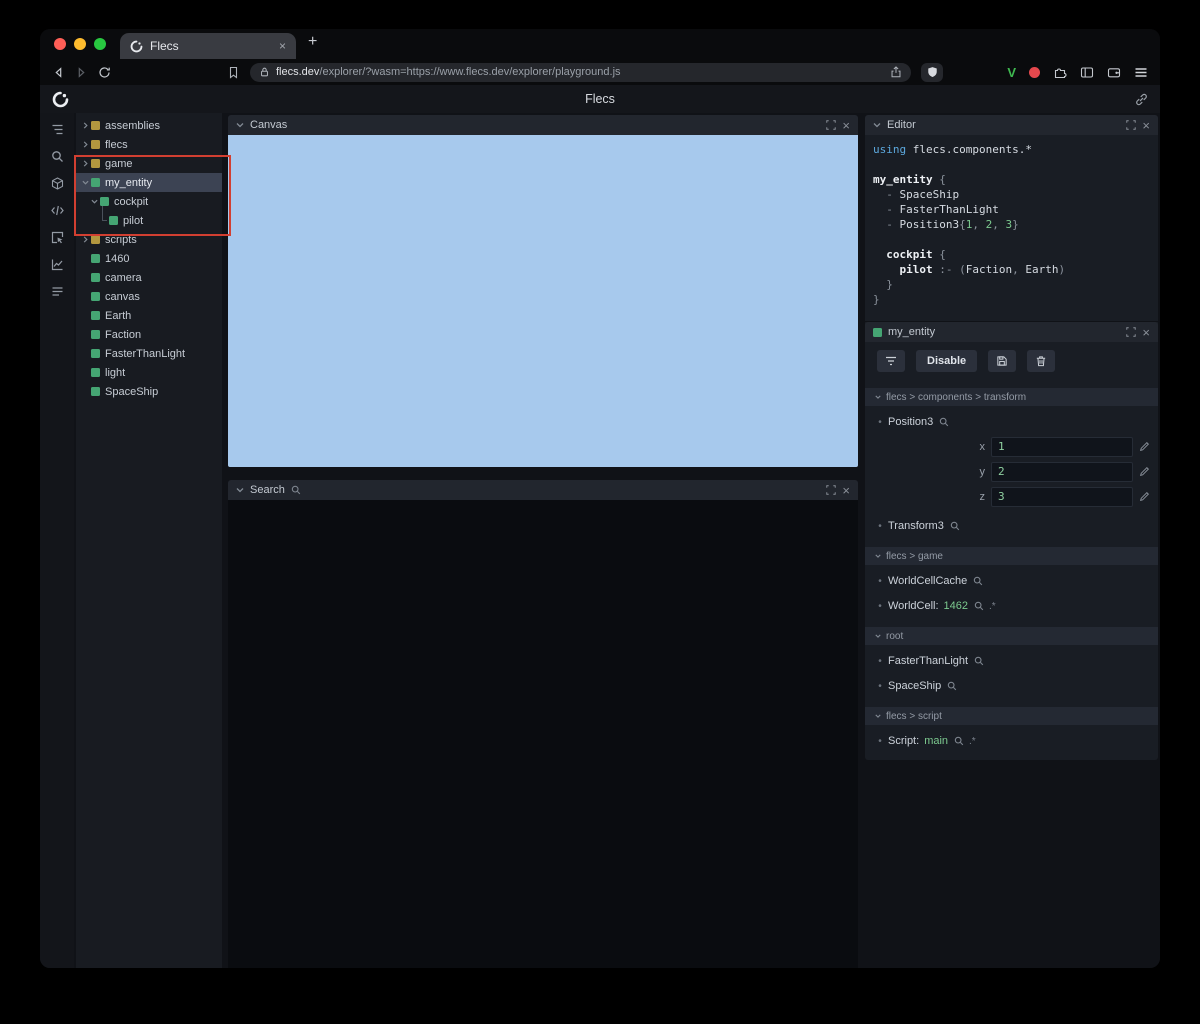 Image resolution: width=1200 pixels, height=1024 pixels. I want to click on zoom-window-button, so click(100, 44).